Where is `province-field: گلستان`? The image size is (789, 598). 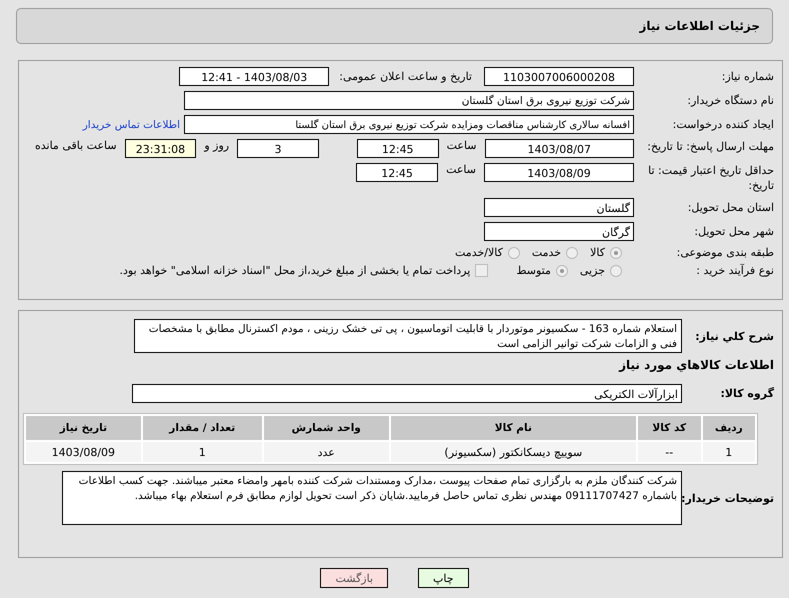
province-field: گلستان is located at coordinates (559, 207).